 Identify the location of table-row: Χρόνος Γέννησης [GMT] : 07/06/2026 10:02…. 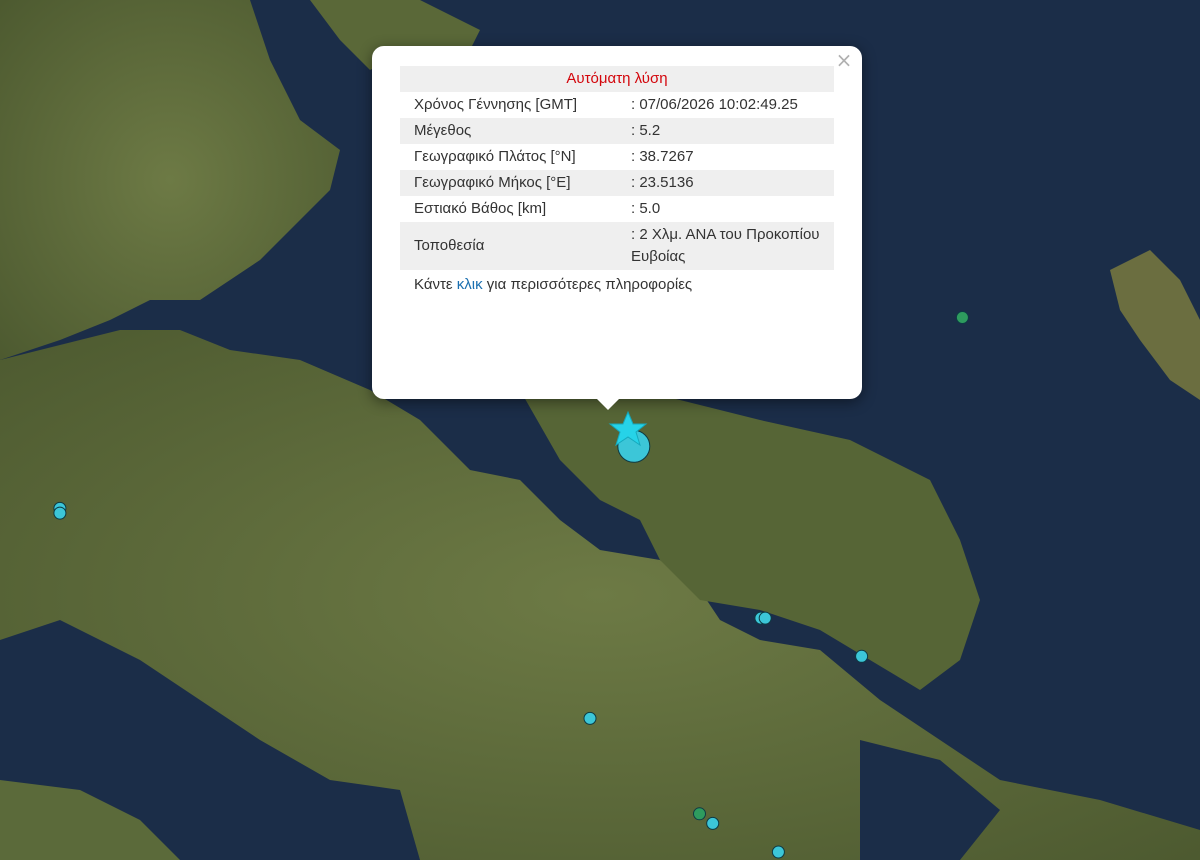
(617, 105).